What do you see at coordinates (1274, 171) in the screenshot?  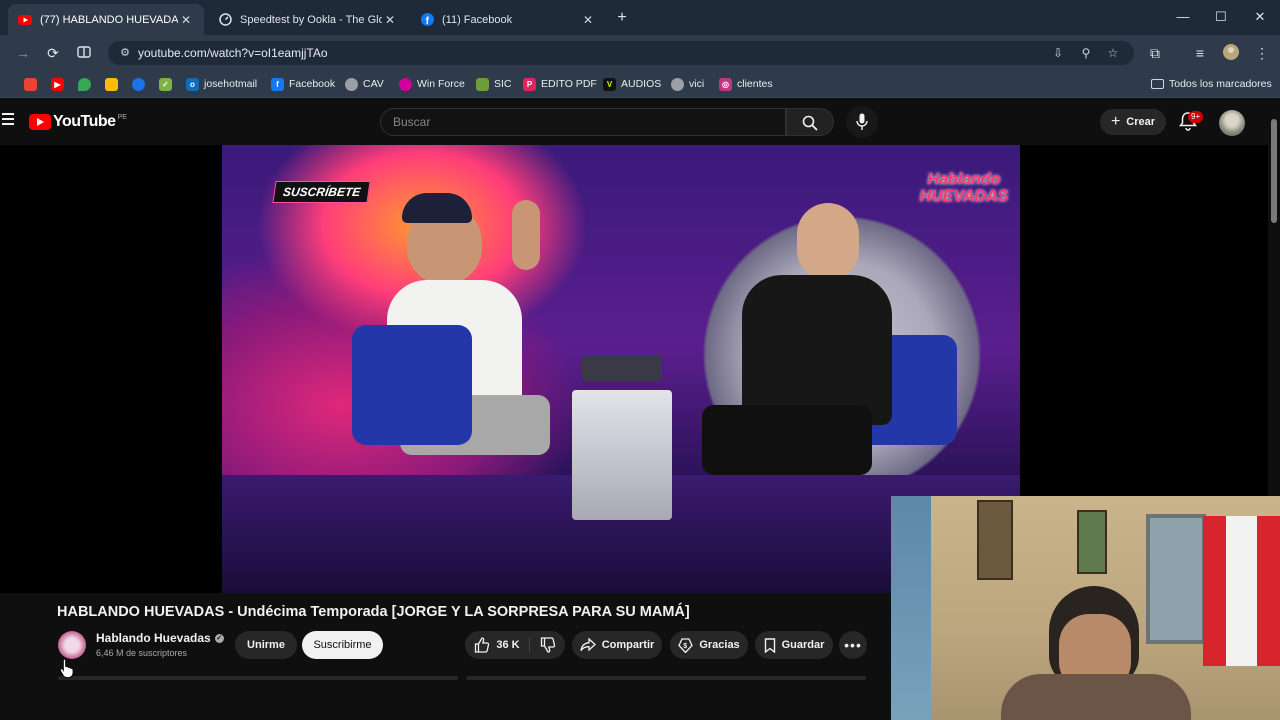 I see `scrollbar-thumb` at bounding box center [1274, 171].